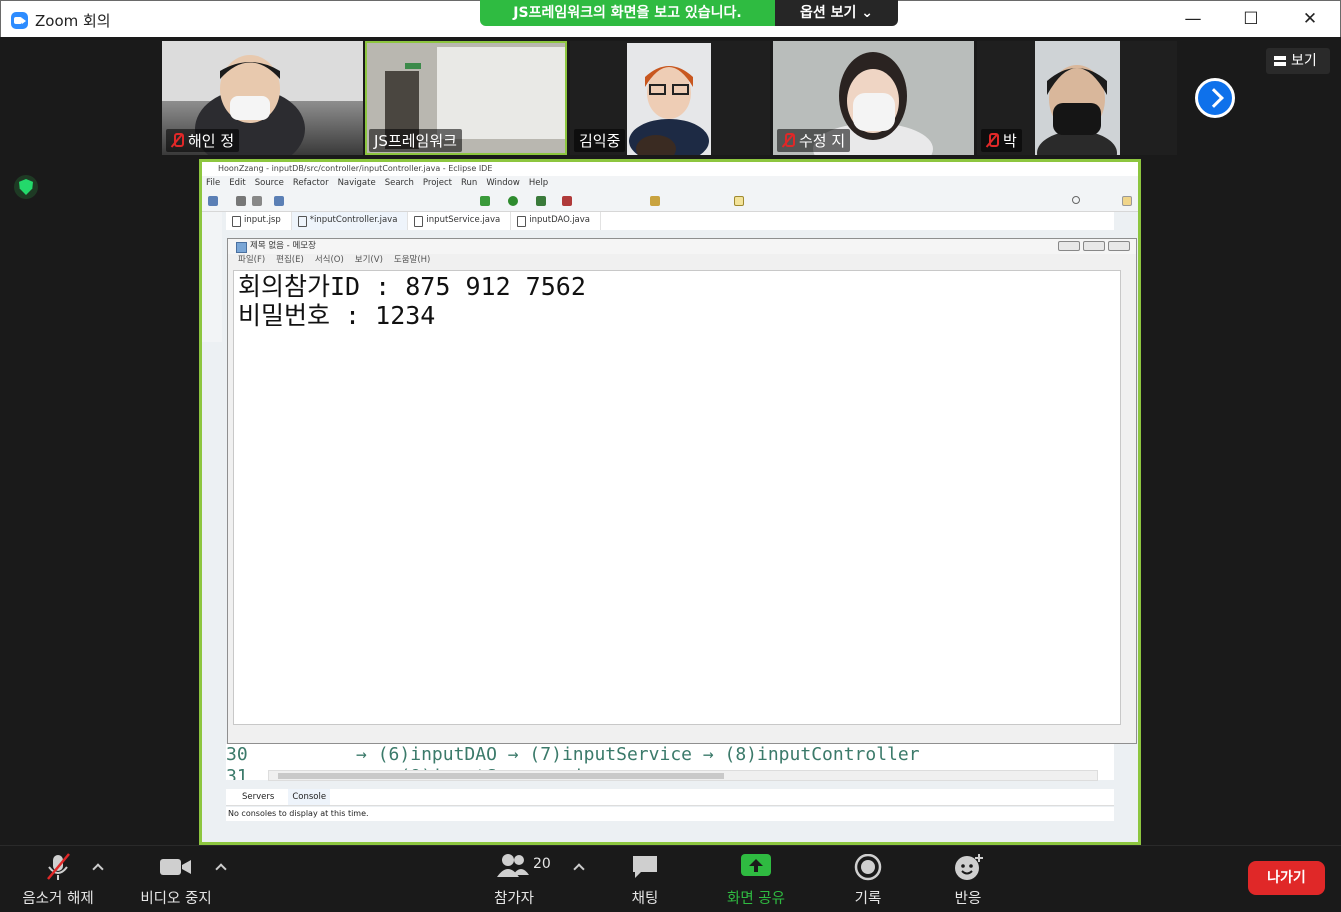 This screenshot has height=912, width=1341. I want to click on participant-tile-active-speaker: JS프레임워크, so click(466, 98).